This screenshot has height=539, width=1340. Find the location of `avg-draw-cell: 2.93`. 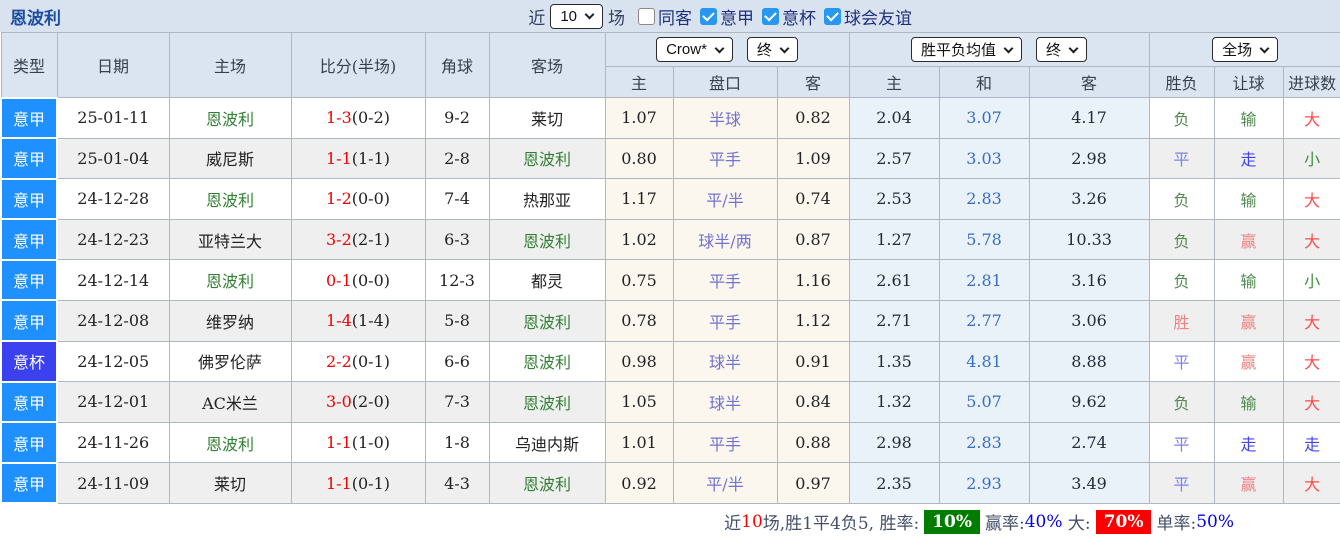

avg-draw-cell: 2.93 is located at coordinates (984, 483).